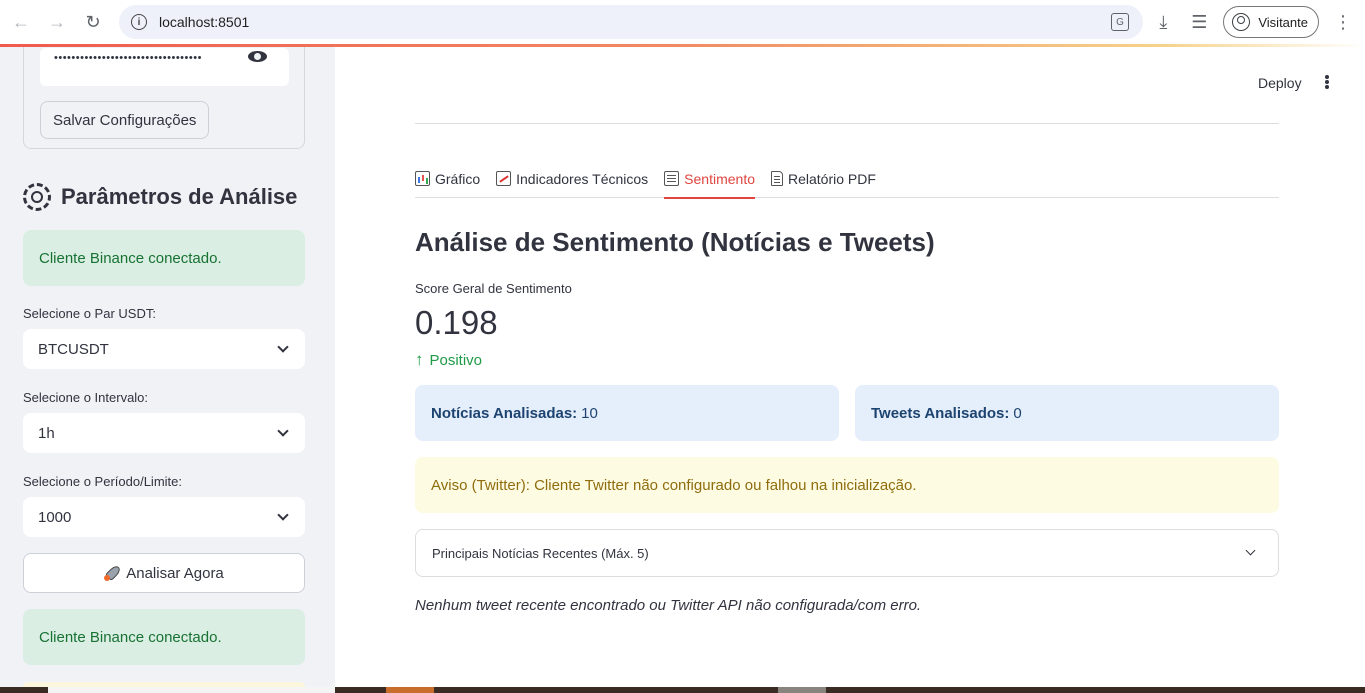  I want to click on tweets-count-box: Tweets Analisados: 0, so click(1067, 413).